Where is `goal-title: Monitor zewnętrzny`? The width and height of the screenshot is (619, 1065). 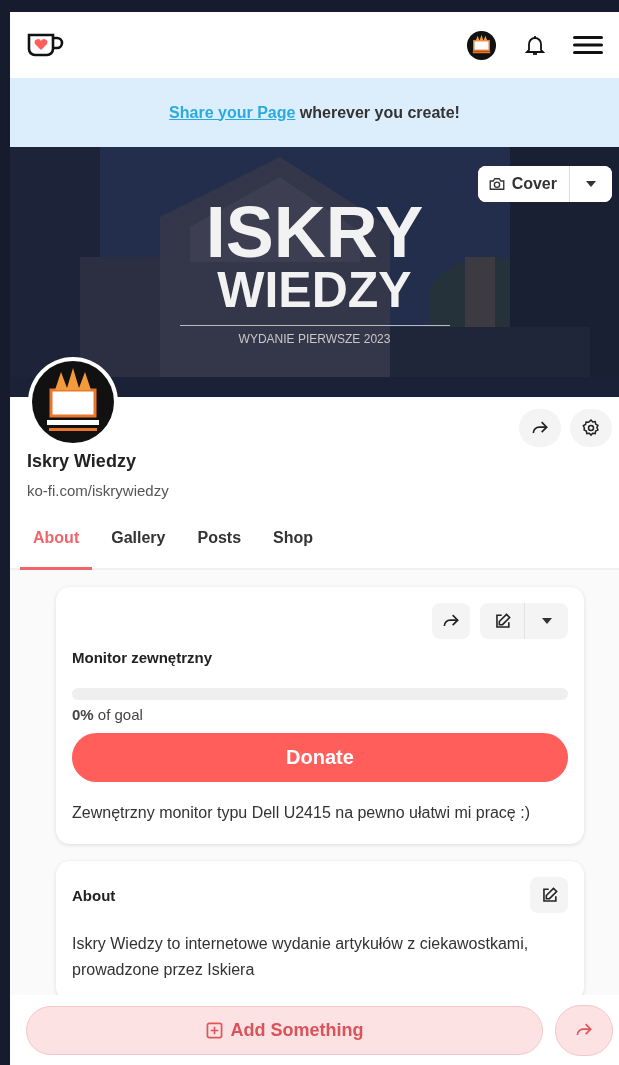 goal-title: Monitor zewnętrzny is located at coordinates (142, 657).